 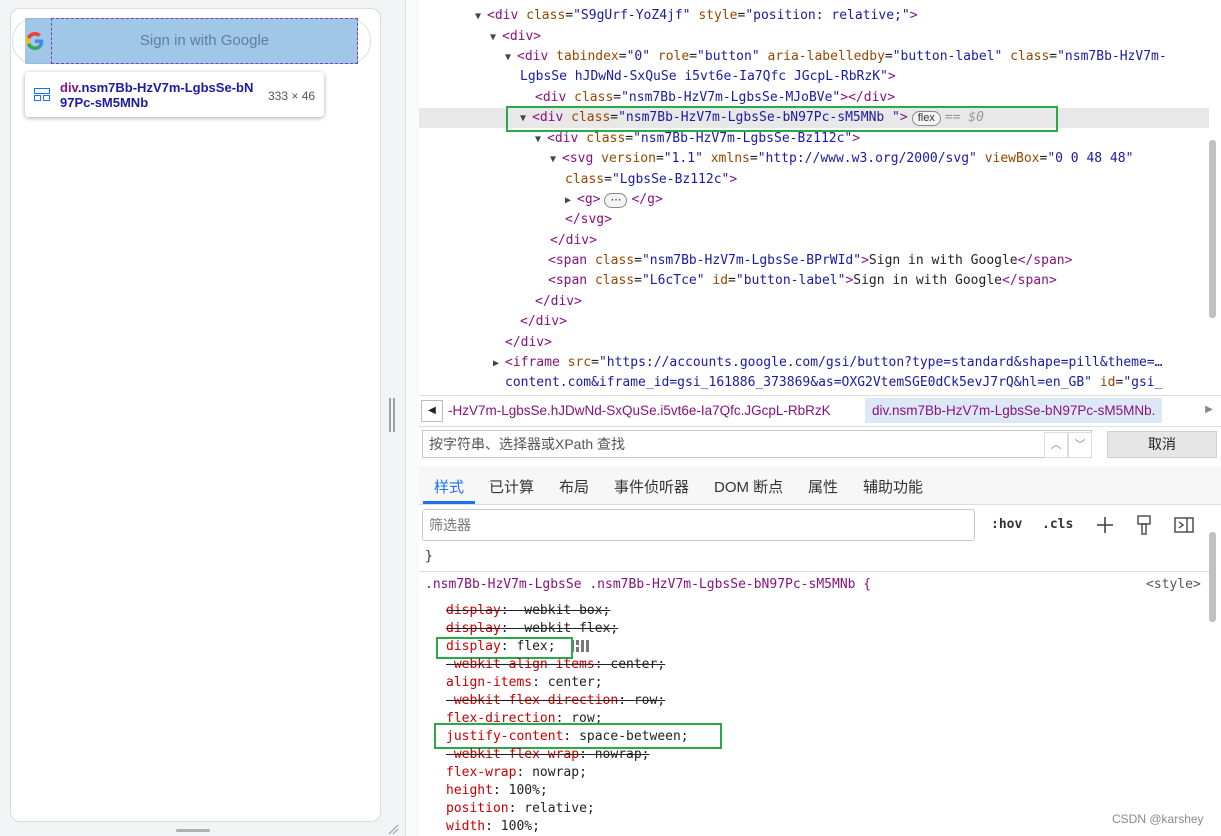 What do you see at coordinates (1158, 819) in the screenshot?
I see `watermark: CSDN @karshey` at bounding box center [1158, 819].